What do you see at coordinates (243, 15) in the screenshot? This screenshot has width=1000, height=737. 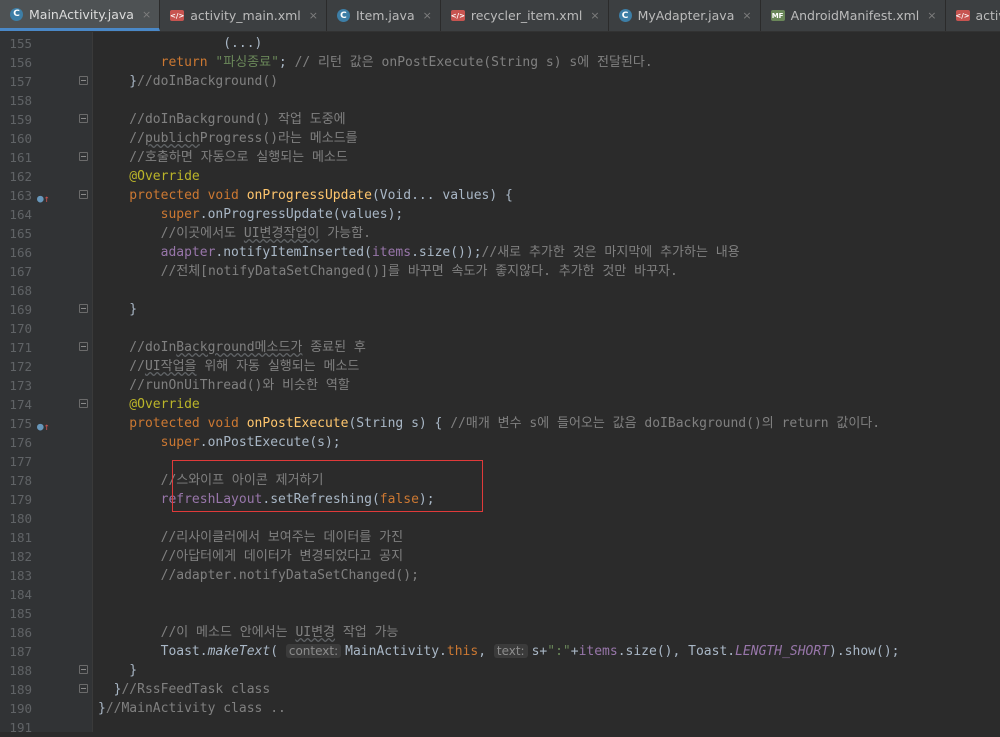 I see `tab-activity-main-xml: </>activity_main.xml×` at bounding box center [243, 15].